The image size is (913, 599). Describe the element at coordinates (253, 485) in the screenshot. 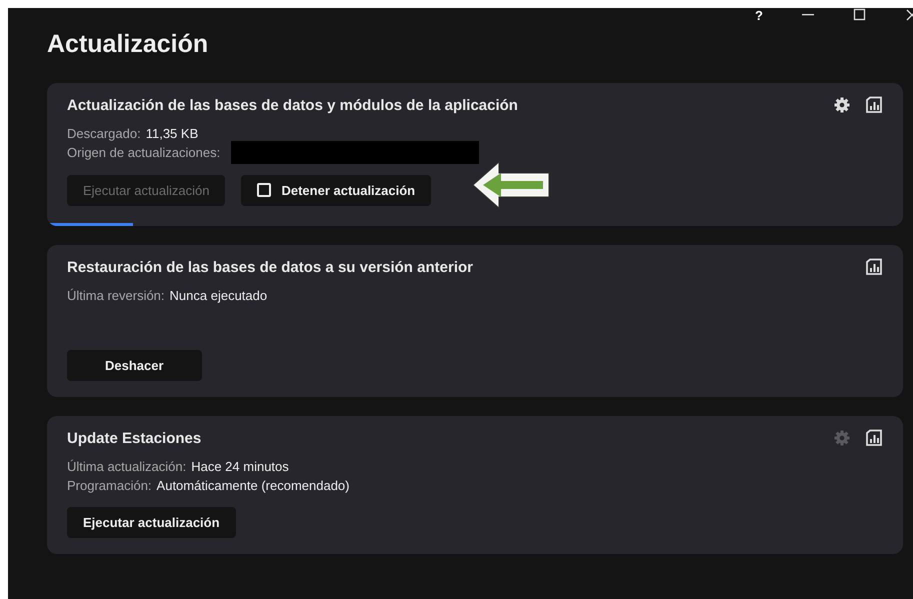

I see `field-value: Automáticamente (recomendado)` at that location.